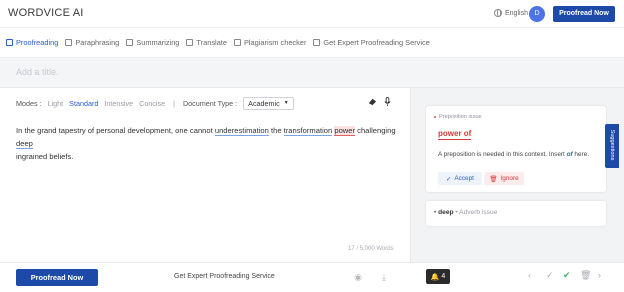 This screenshot has width=624, height=292. What do you see at coordinates (57, 277) in the screenshot?
I see `proofread-now-button: Proofread Now` at bounding box center [57, 277].